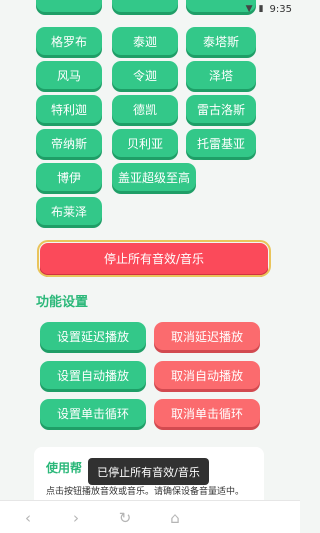 This screenshot has height=533, width=320. I want to click on set-loop-button: 设置单击循环, so click(93, 413).